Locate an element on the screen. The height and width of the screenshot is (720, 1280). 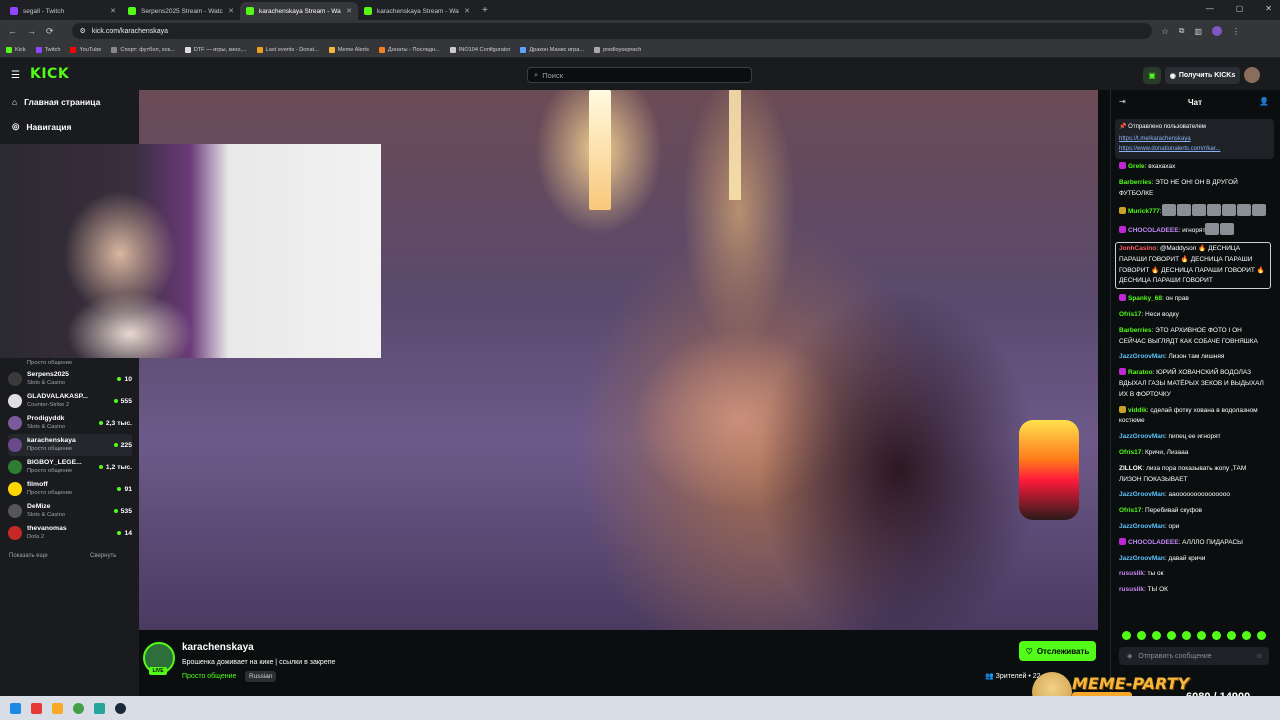
chat-username: viddik is located at coordinates (1137, 410).